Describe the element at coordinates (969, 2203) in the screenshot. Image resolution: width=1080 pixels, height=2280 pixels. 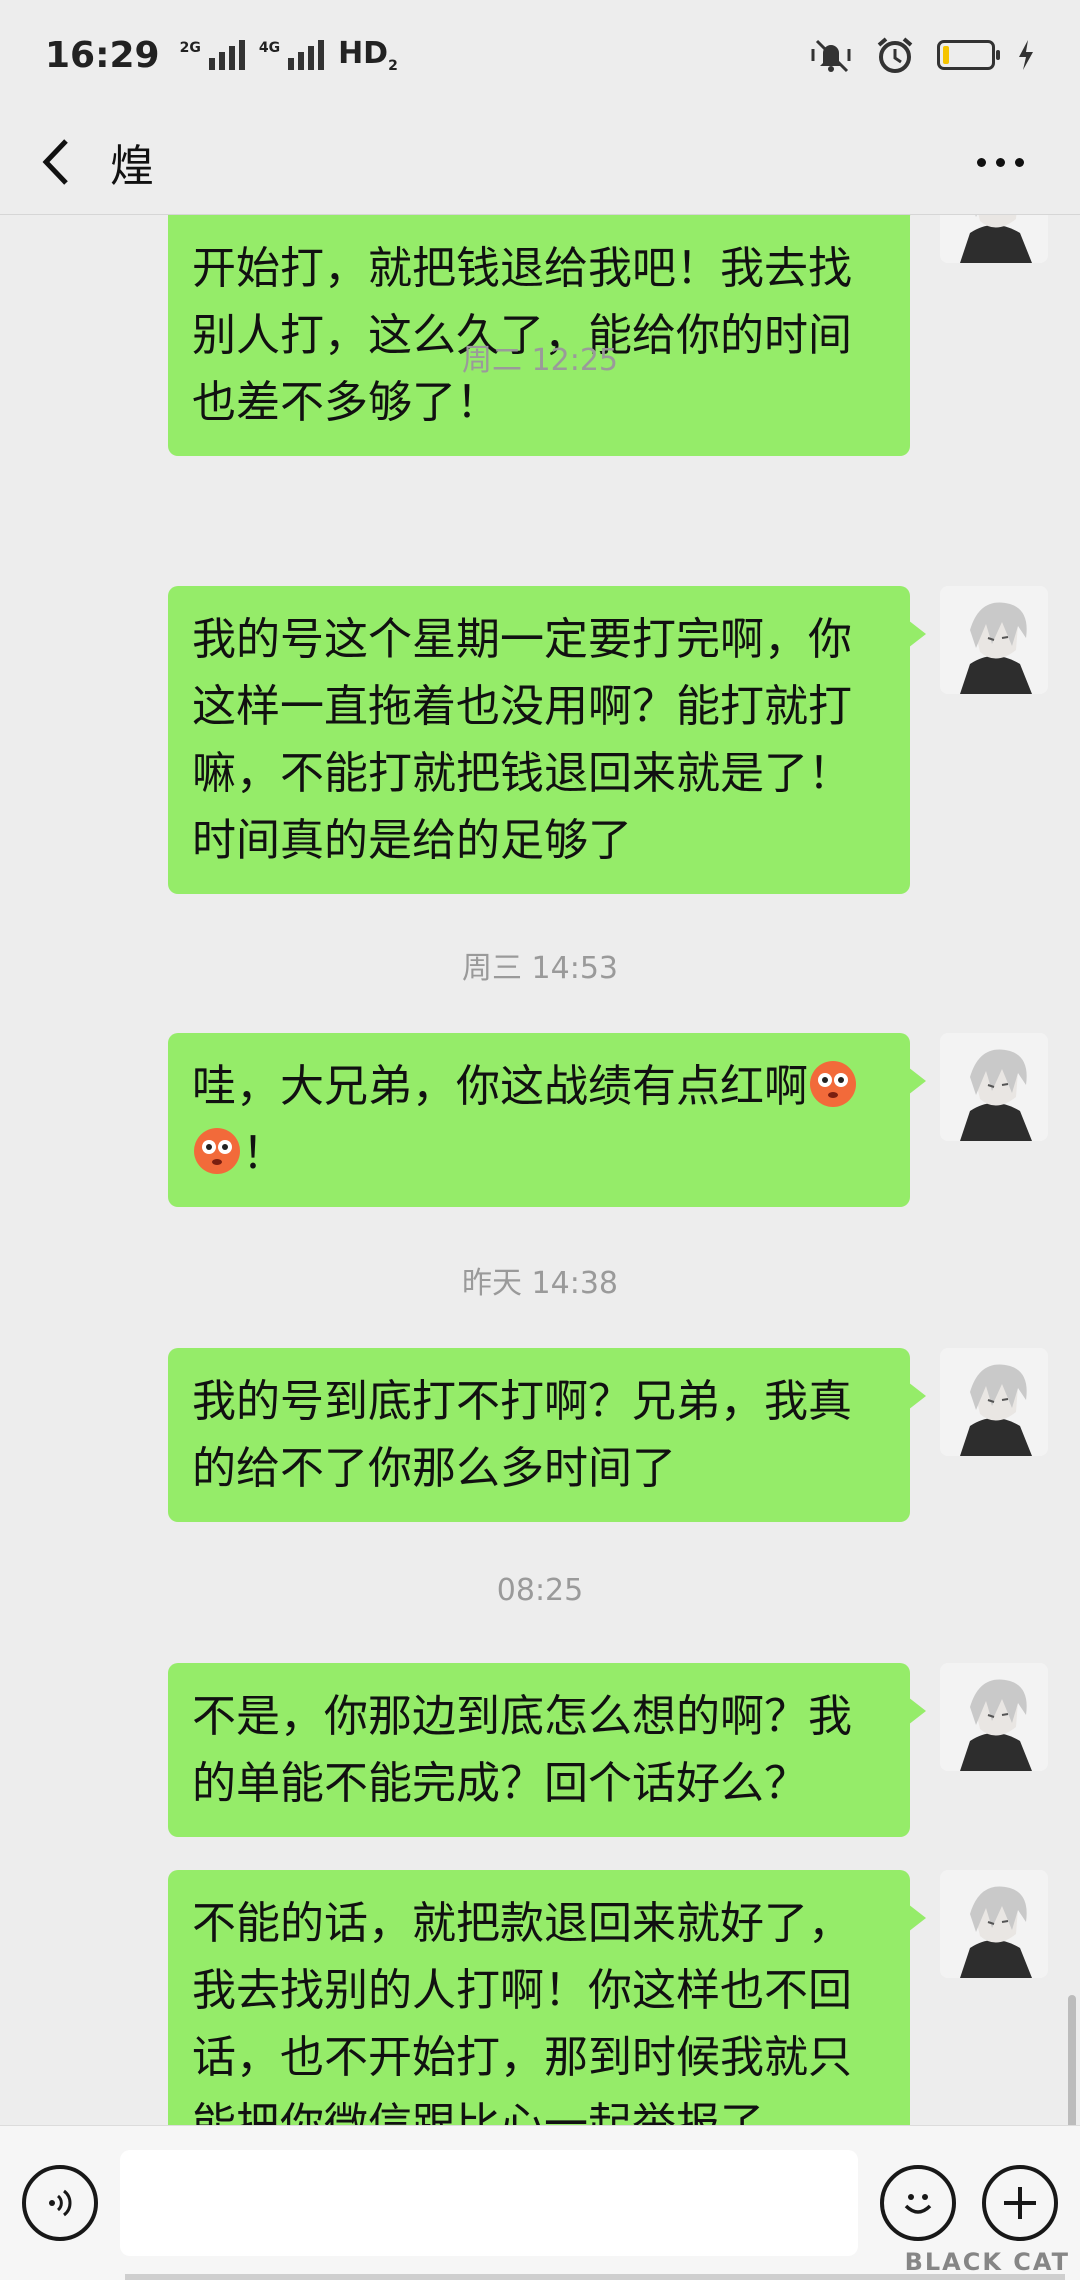
I see `input-actions` at that location.